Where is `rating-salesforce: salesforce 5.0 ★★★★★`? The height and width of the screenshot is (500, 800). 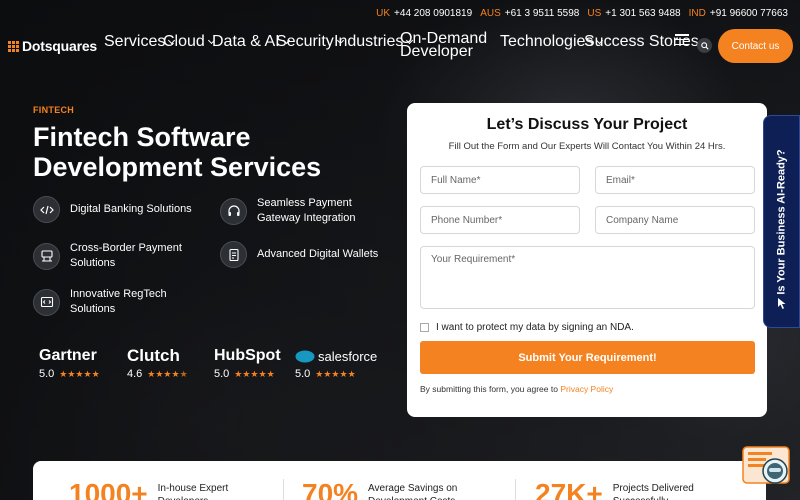 rating-salesforce: salesforce 5.0 ★★★★★ is located at coordinates (336, 363).